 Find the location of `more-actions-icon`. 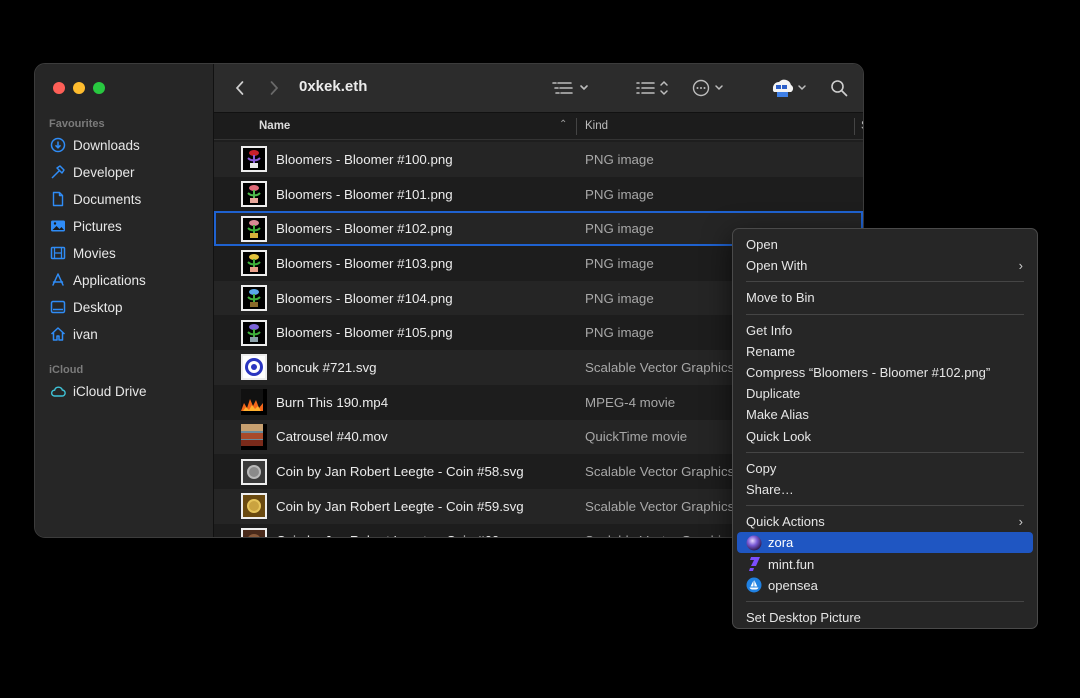

more-actions-icon is located at coordinates (707, 88).